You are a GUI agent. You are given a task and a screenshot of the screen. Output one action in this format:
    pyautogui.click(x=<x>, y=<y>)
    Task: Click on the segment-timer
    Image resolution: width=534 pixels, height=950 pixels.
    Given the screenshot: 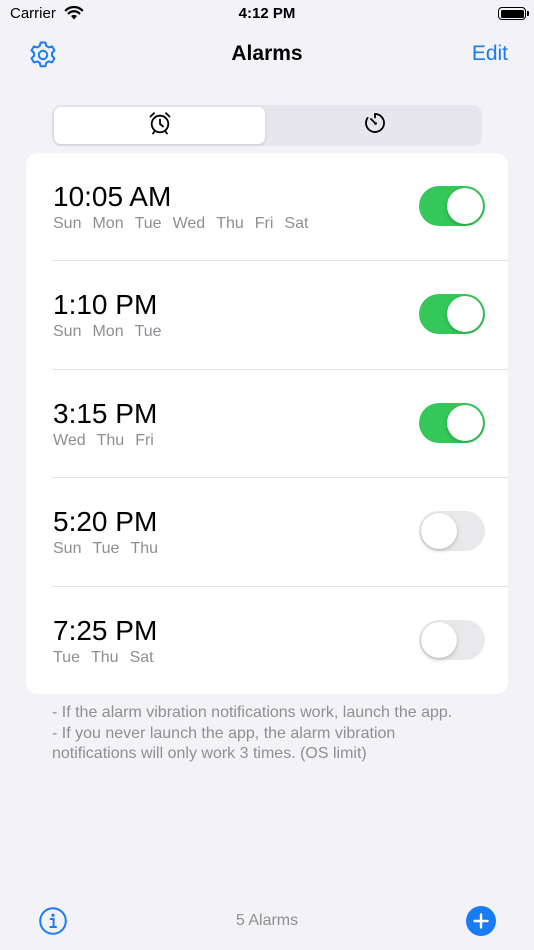 What is the action you would take?
    pyautogui.click(x=374, y=125)
    